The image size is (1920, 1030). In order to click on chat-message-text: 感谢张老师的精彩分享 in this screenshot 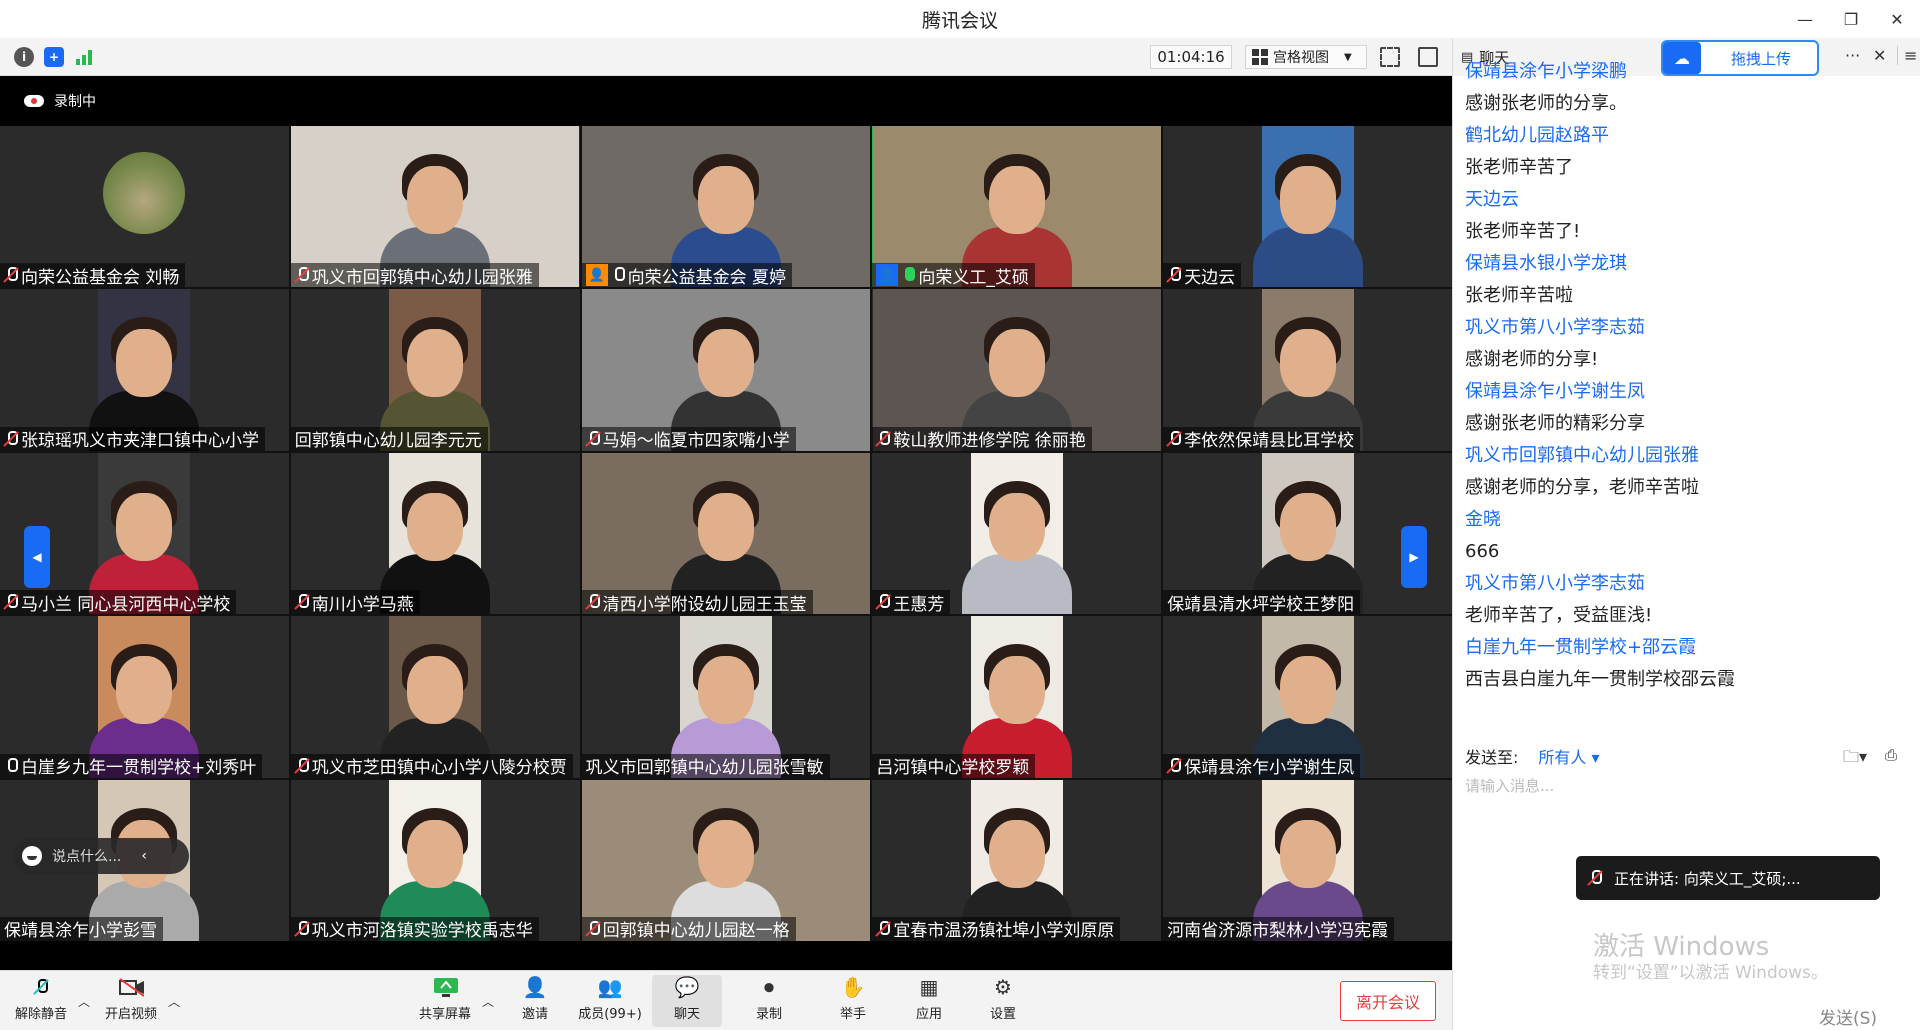, I will do `click(1555, 423)`.